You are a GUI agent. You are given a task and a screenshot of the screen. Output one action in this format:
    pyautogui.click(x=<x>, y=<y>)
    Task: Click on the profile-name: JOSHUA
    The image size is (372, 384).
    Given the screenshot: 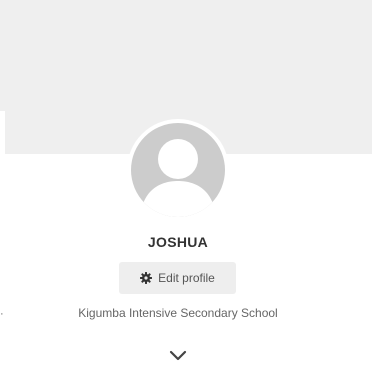 What is the action you would take?
    pyautogui.click(x=178, y=242)
    